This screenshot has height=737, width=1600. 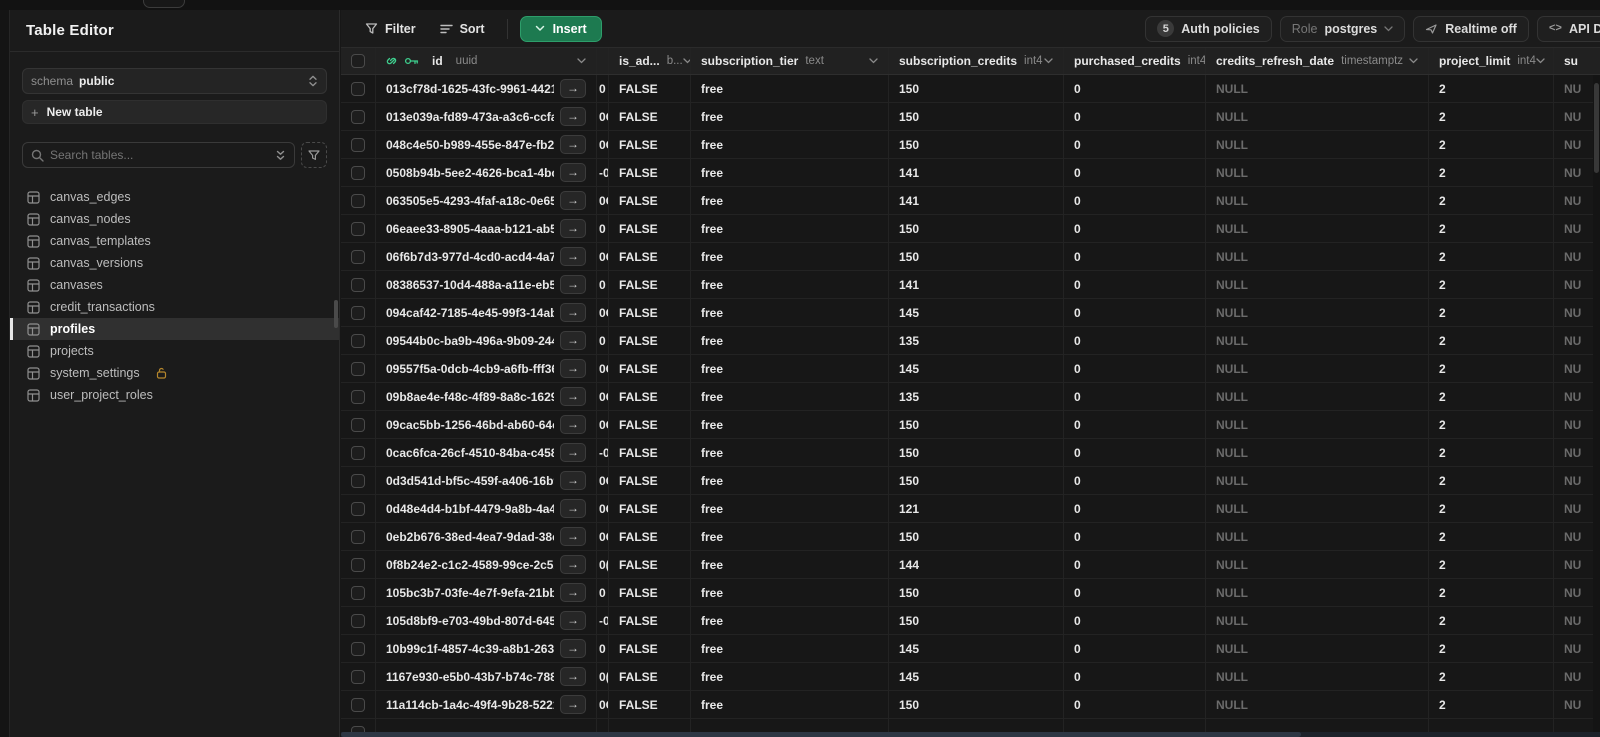 I want to click on cell-id: 0eb2b676-38ed-4ea7-9dad-38e6... →, so click(x=486, y=536).